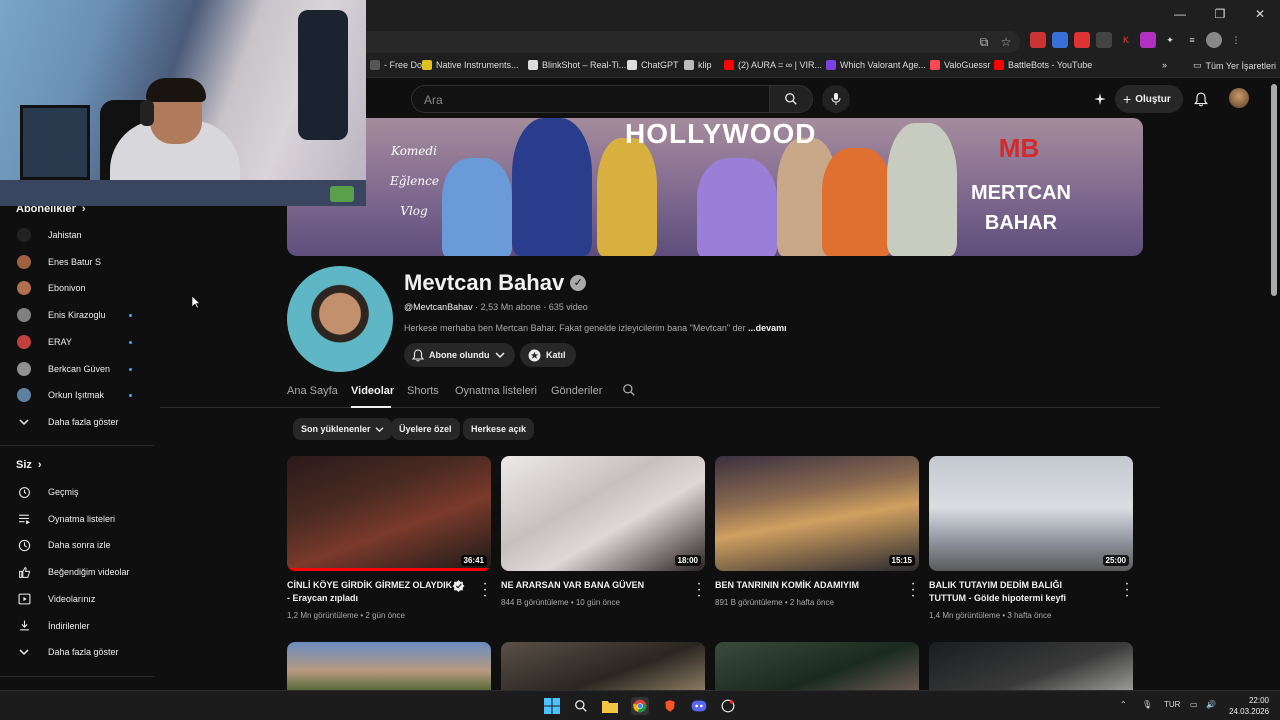 Image resolution: width=1280 pixels, height=720 pixels. Describe the element at coordinates (1031, 513) in the screenshot. I see `video-thumbnail: 25:00` at that location.